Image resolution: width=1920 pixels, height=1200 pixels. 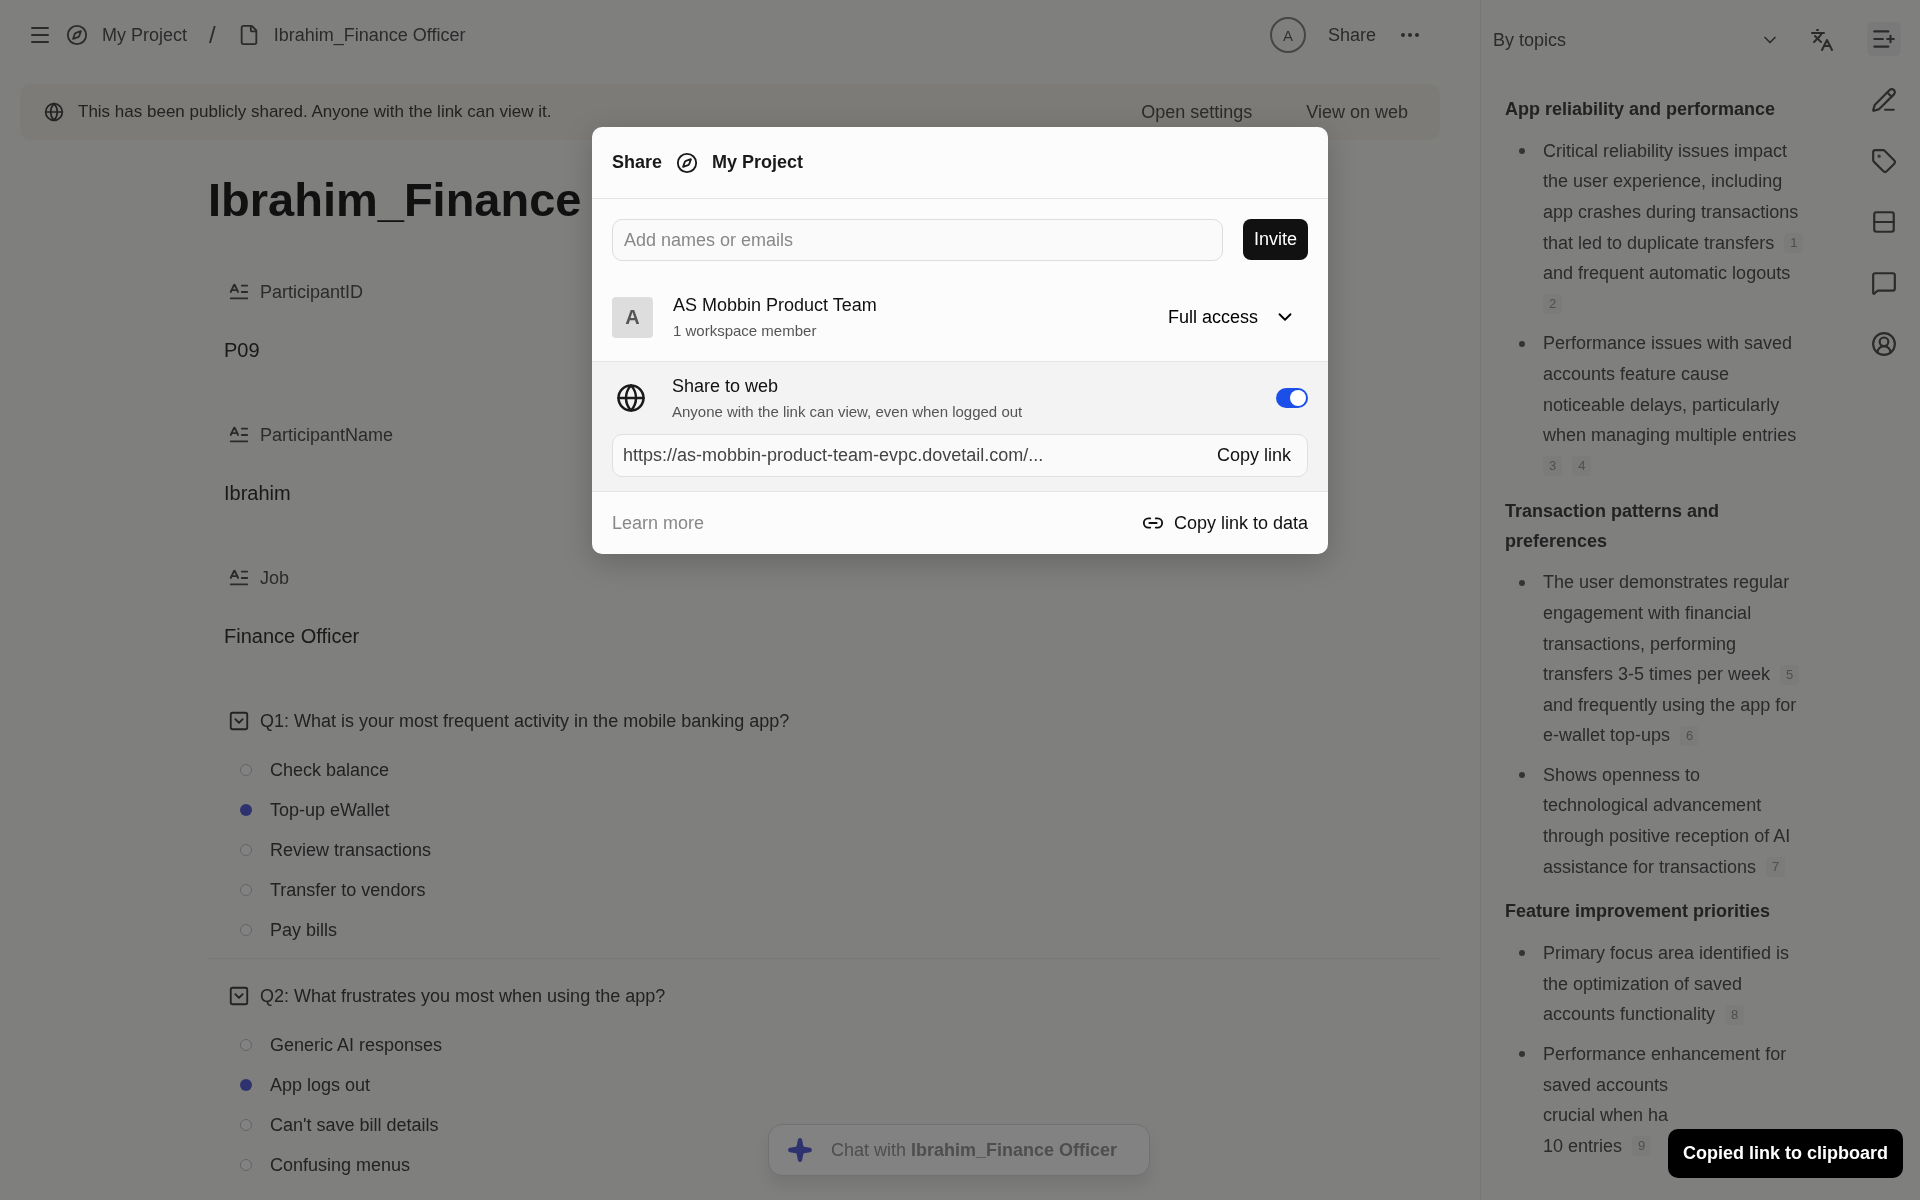 I want to click on field-label: ParticipantName, so click(x=327, y=435).